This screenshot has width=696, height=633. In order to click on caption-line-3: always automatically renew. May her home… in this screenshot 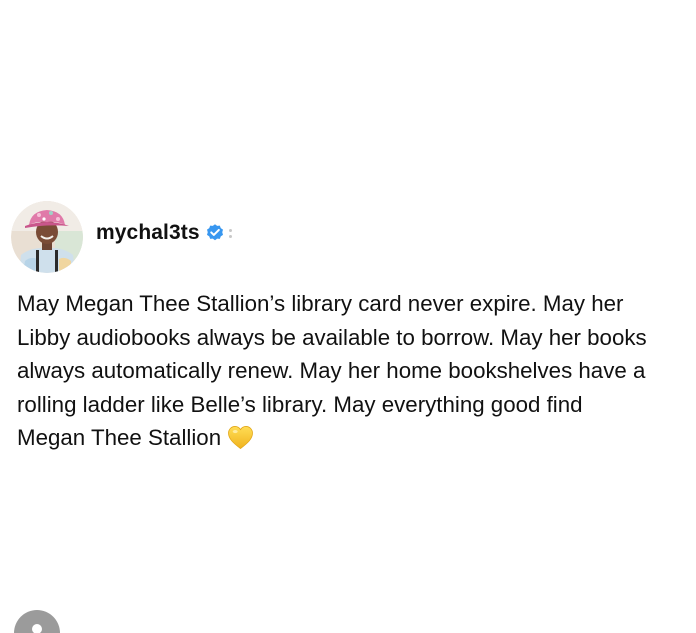, I will do `click(331, 370)`.